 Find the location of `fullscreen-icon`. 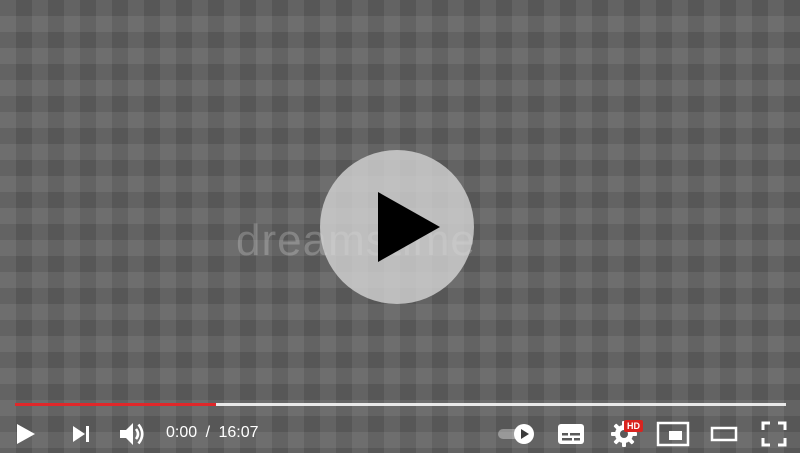

fullscreen-icon is located at coordinates (774, 433).